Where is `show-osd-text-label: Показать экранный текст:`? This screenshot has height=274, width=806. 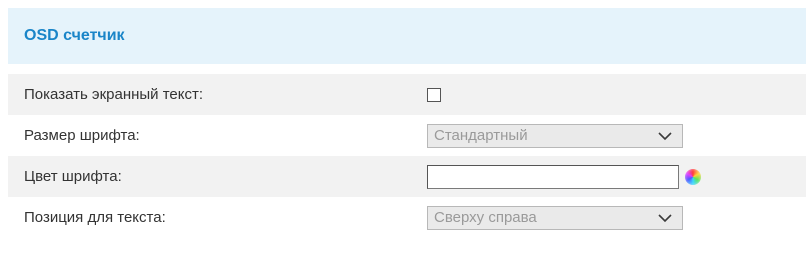 show-osd-text-label: Показать экранный текст: is located at coordinates (114, 94).